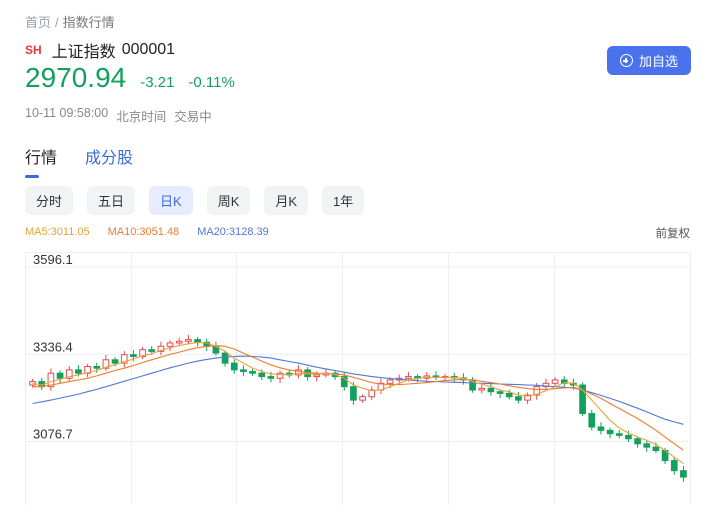 This screenshot has height=505, width=708. What do you see at coordinates (286, 200) in the screenshot?
I see `period-monthly-k-button: 月K` at bounding box center [286, 200].